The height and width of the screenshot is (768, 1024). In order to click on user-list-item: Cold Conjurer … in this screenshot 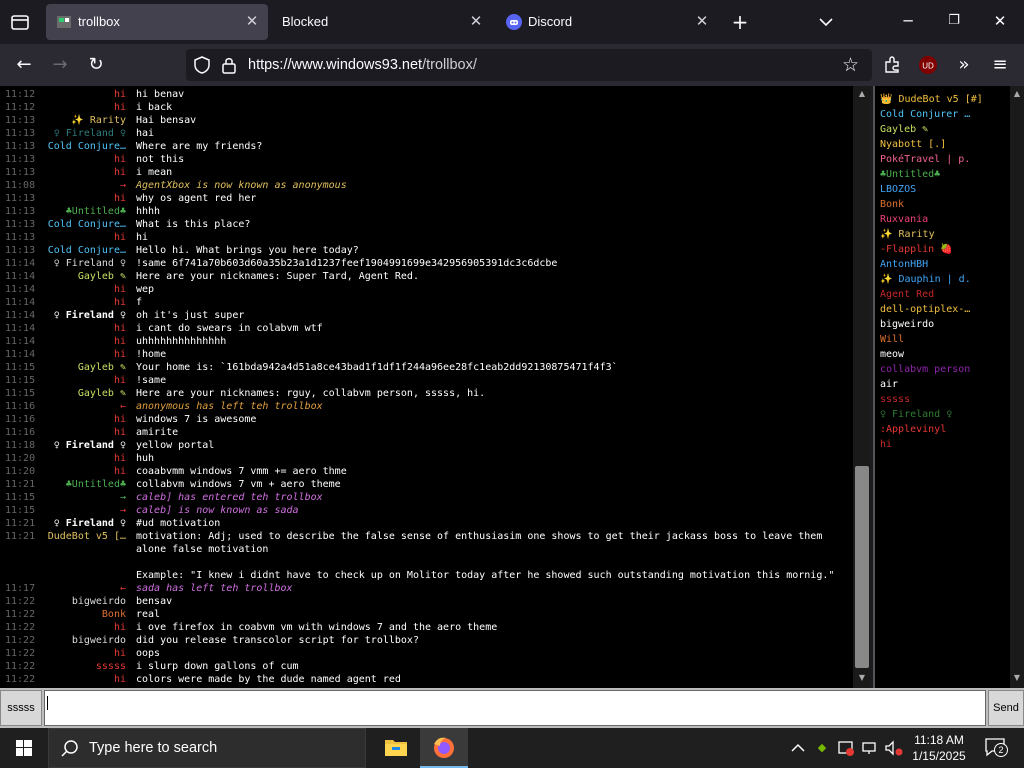, I will do `click(925, 114)`.